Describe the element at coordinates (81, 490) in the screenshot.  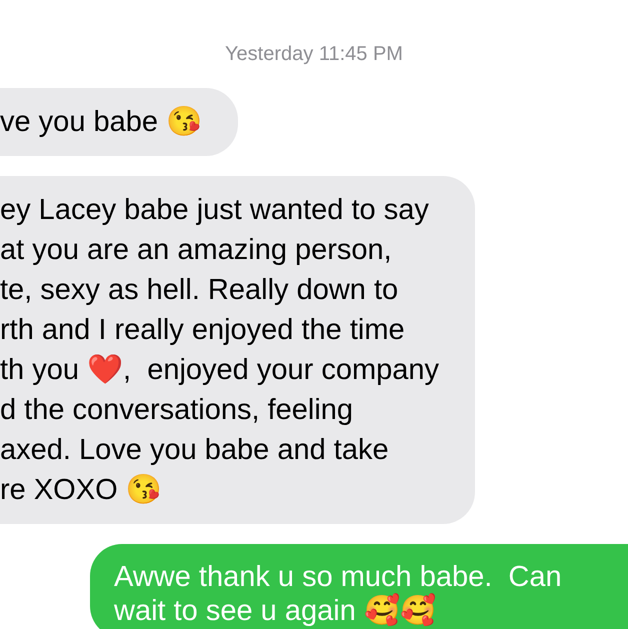
I see `message-text-line: re XOXO 😘` at that location.